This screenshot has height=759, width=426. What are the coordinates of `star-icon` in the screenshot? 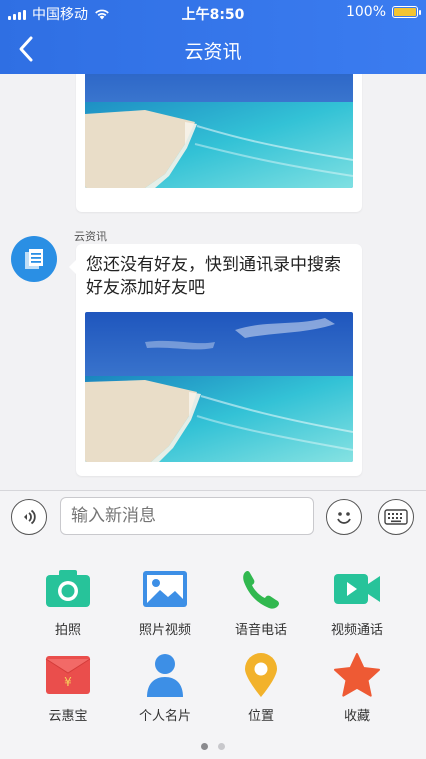 It's located at (357, 675).